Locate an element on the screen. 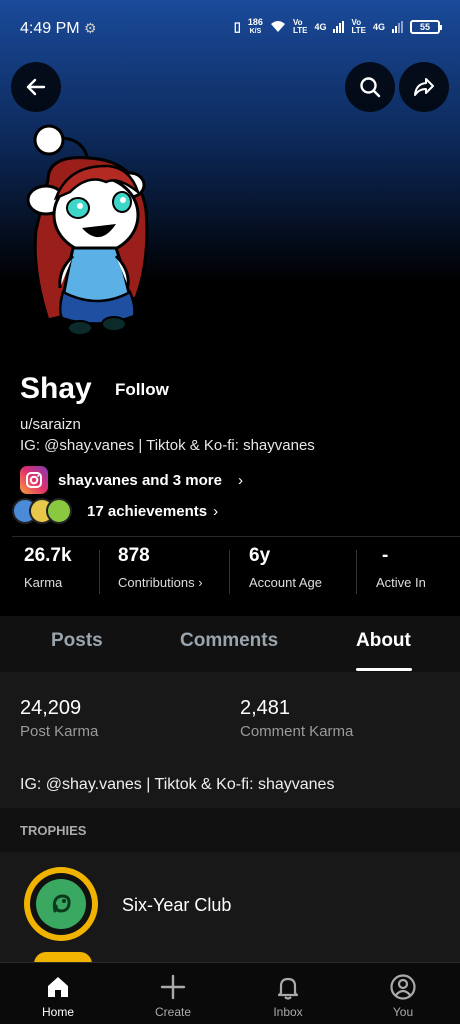  trophies-section-header: TROPHIES is located at coordinates (230, 830).